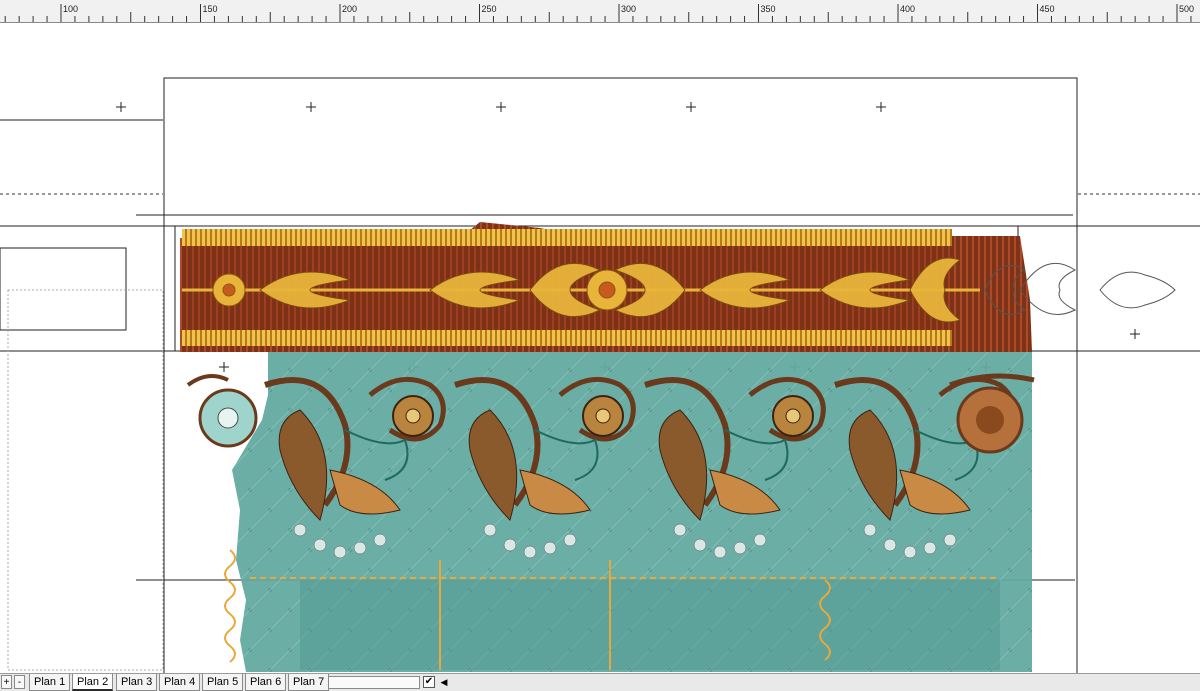  I want to click on remove-plan-button: -, so click(19, 682).